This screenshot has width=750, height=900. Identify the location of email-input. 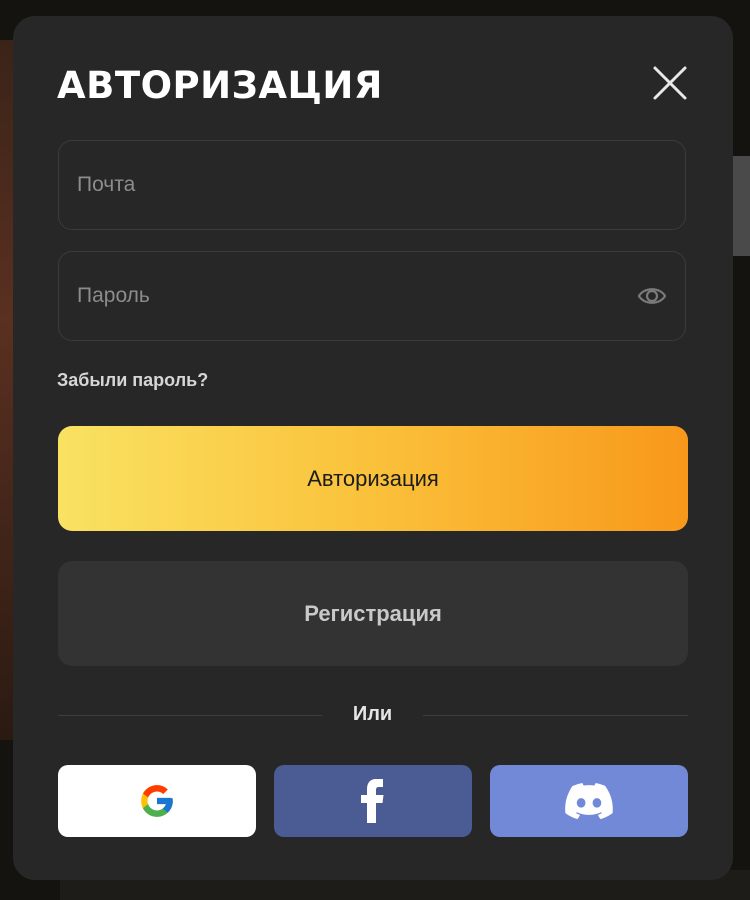
(372, 185).